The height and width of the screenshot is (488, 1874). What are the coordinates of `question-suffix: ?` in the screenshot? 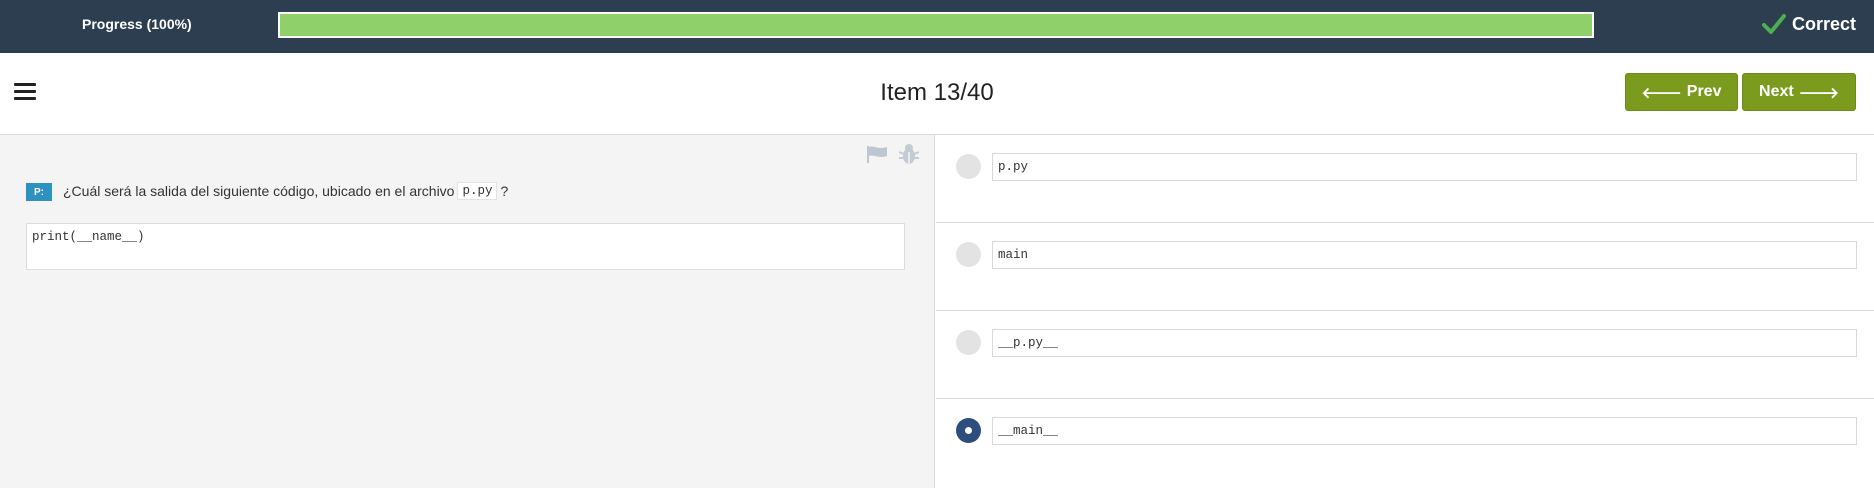 It's located at (504, 191).